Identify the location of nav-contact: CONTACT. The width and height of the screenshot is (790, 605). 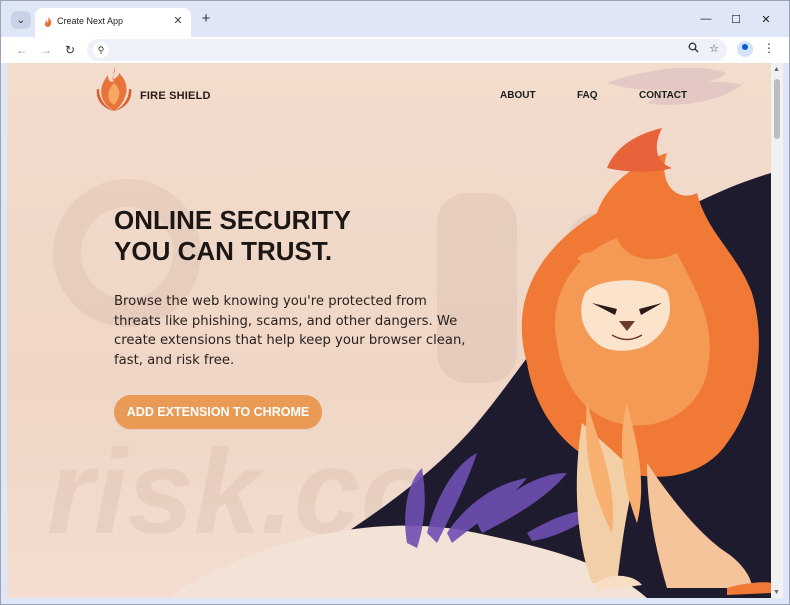
(663, 95).